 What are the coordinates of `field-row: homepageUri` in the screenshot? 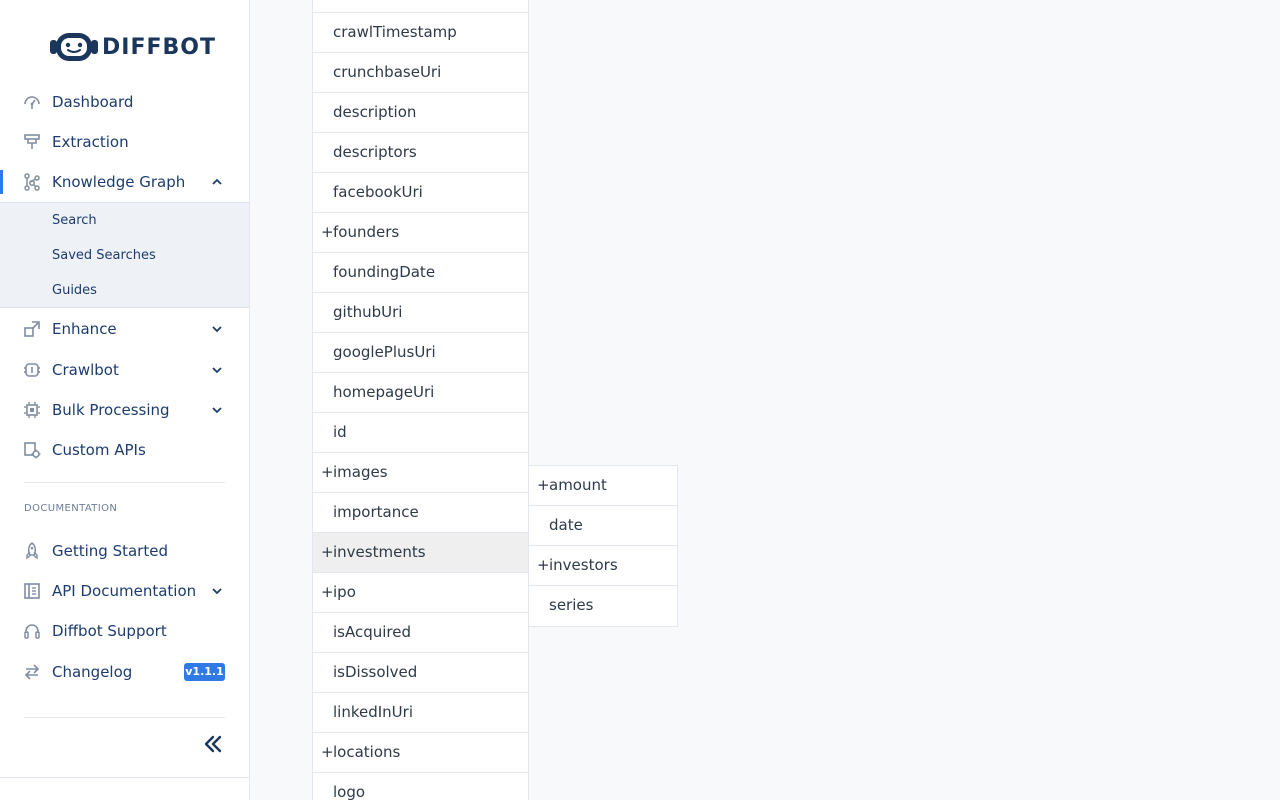 It's located at (420, 393).